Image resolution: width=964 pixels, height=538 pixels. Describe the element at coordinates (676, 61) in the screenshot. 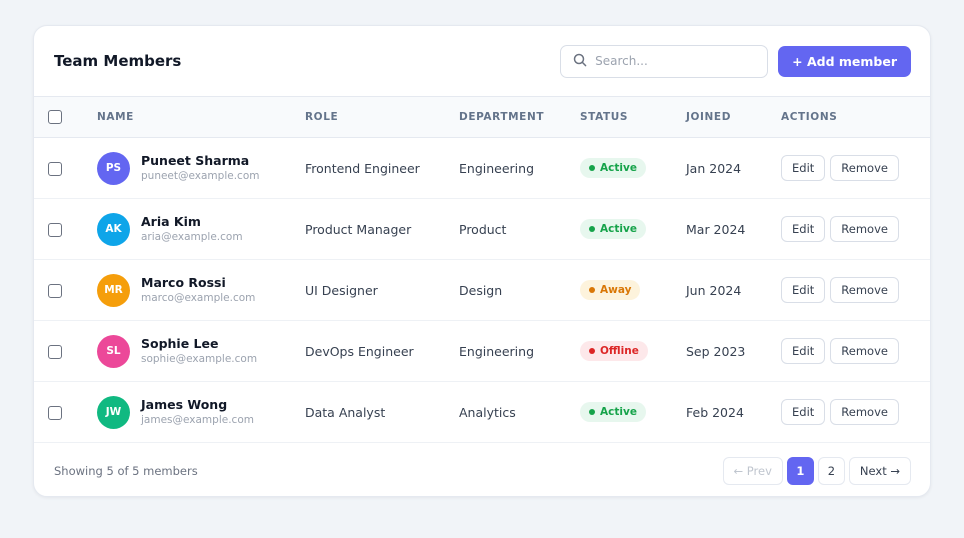

I see `search-input` at that location.